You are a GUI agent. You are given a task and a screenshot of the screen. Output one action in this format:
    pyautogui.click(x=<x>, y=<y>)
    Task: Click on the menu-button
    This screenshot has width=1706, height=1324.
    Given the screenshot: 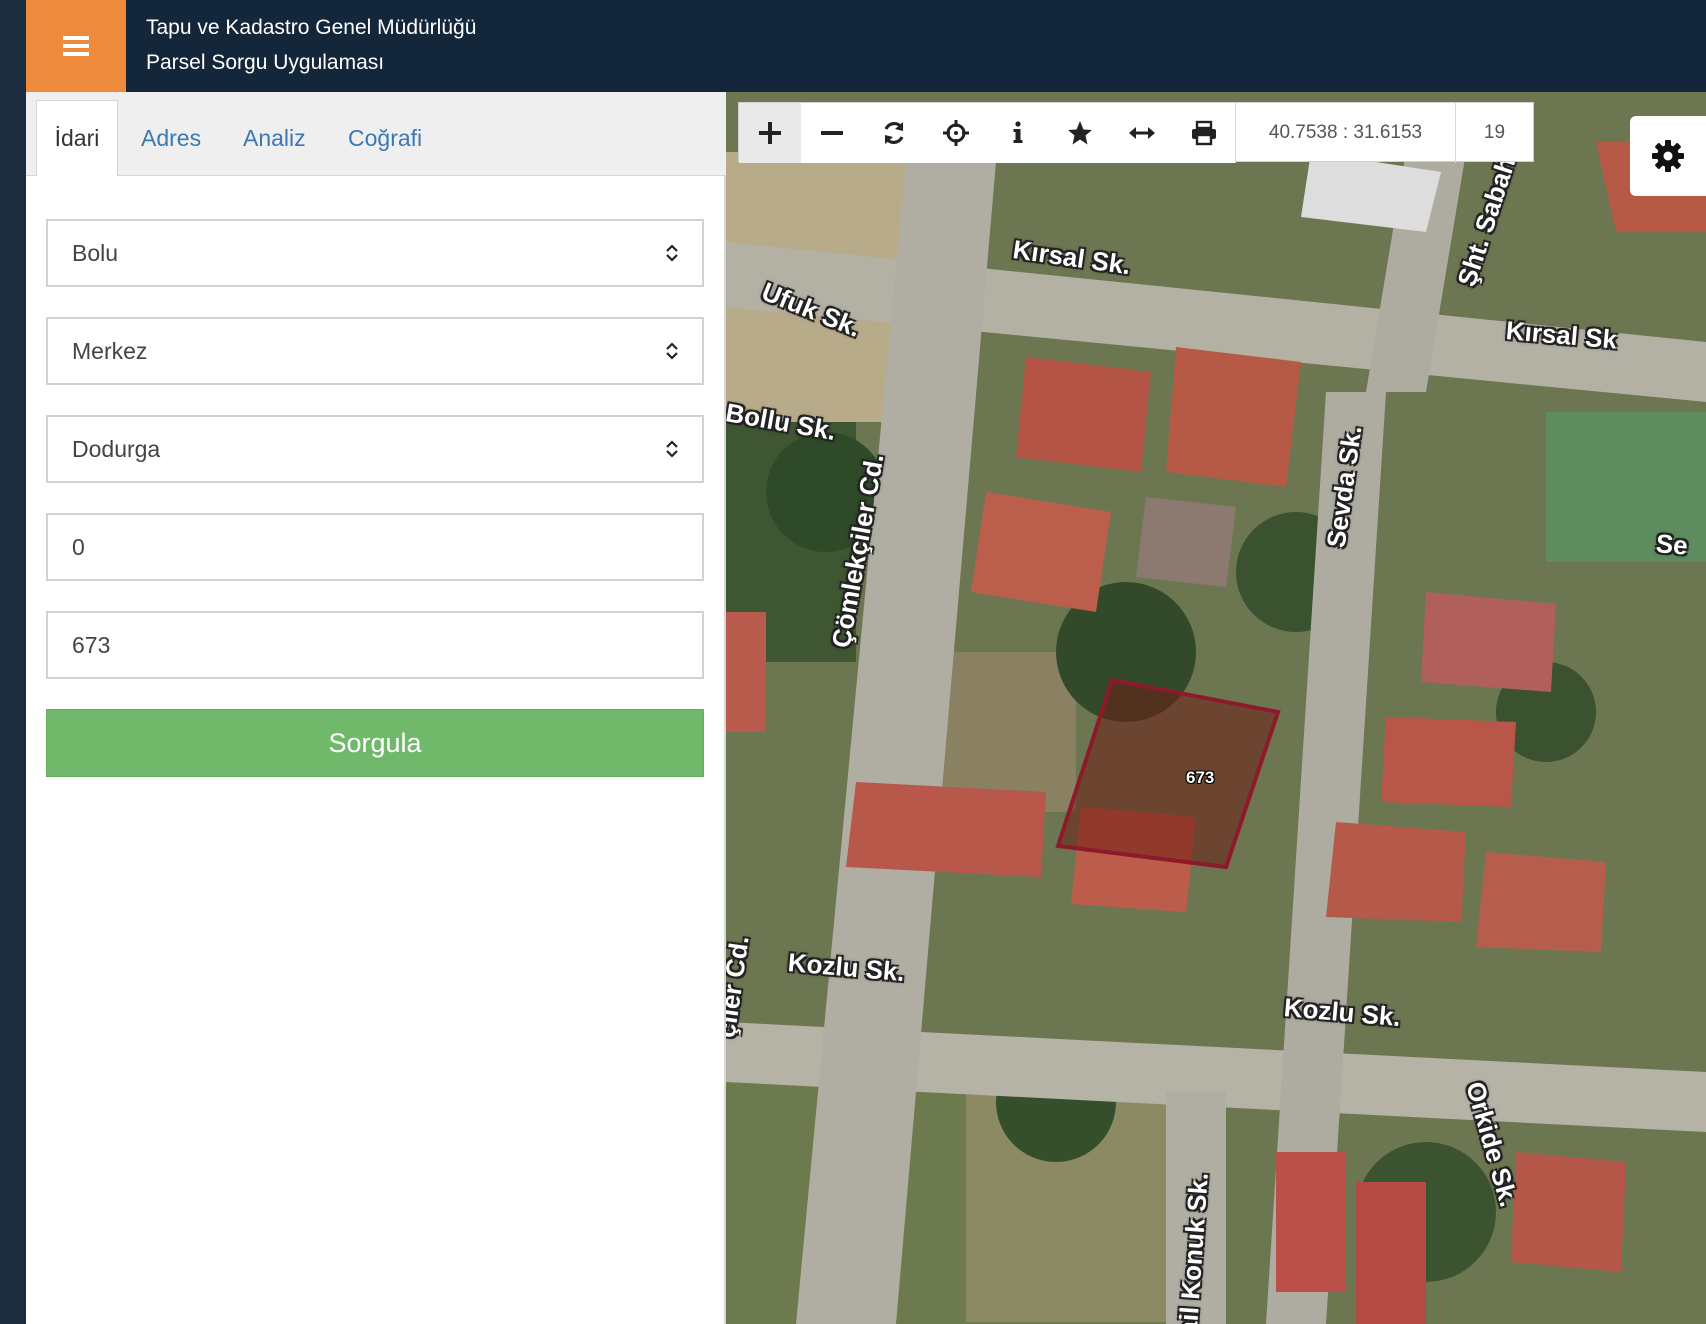 What is the action you would take?
    pyautogui.click(x=76, y=46)
    